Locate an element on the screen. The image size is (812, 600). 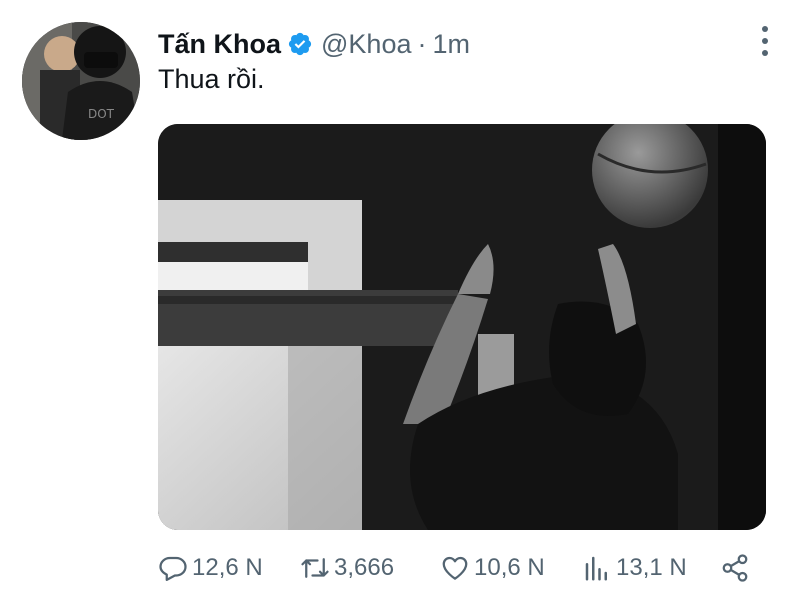
views-count: 13,1 N is located at coordinates (651, 567).